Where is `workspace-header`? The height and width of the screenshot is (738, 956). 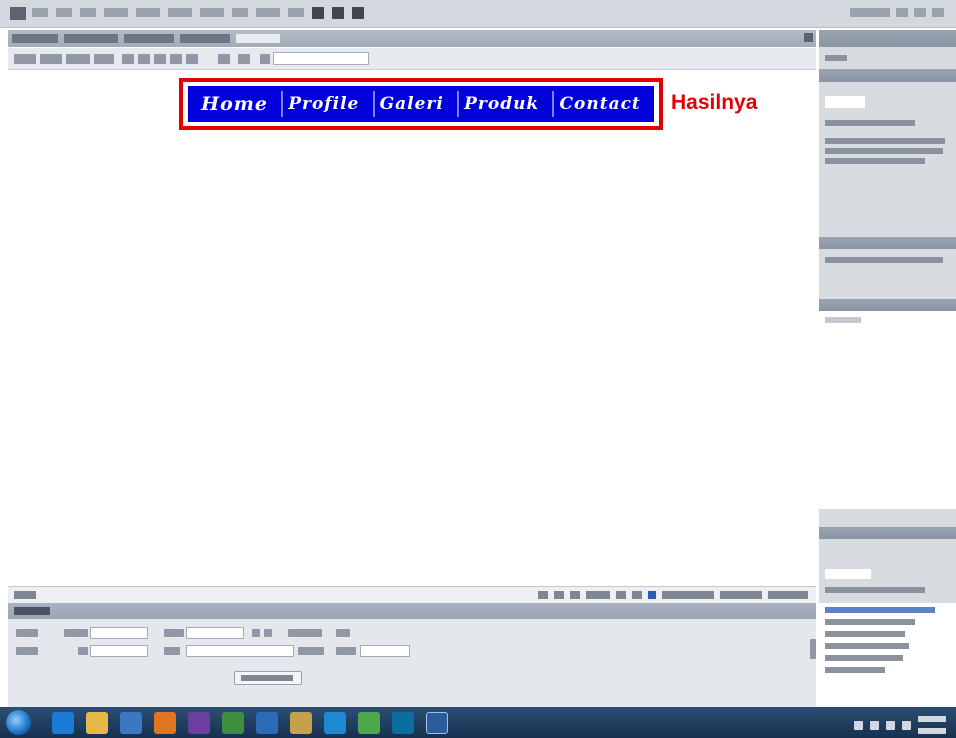 workspace-header is located at coordinates (887, 38).